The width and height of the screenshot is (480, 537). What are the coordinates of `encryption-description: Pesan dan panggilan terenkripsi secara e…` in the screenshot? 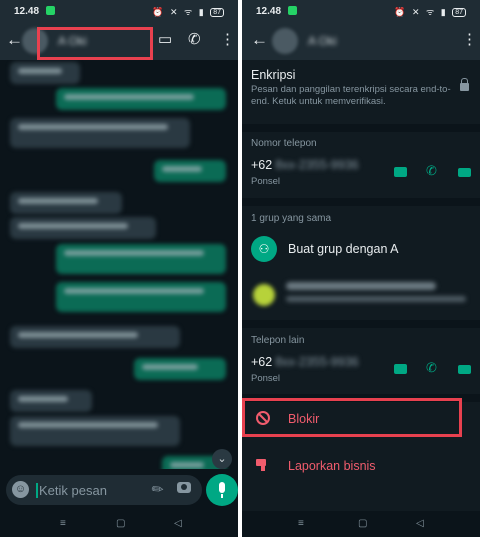 It's located at (351, 95).